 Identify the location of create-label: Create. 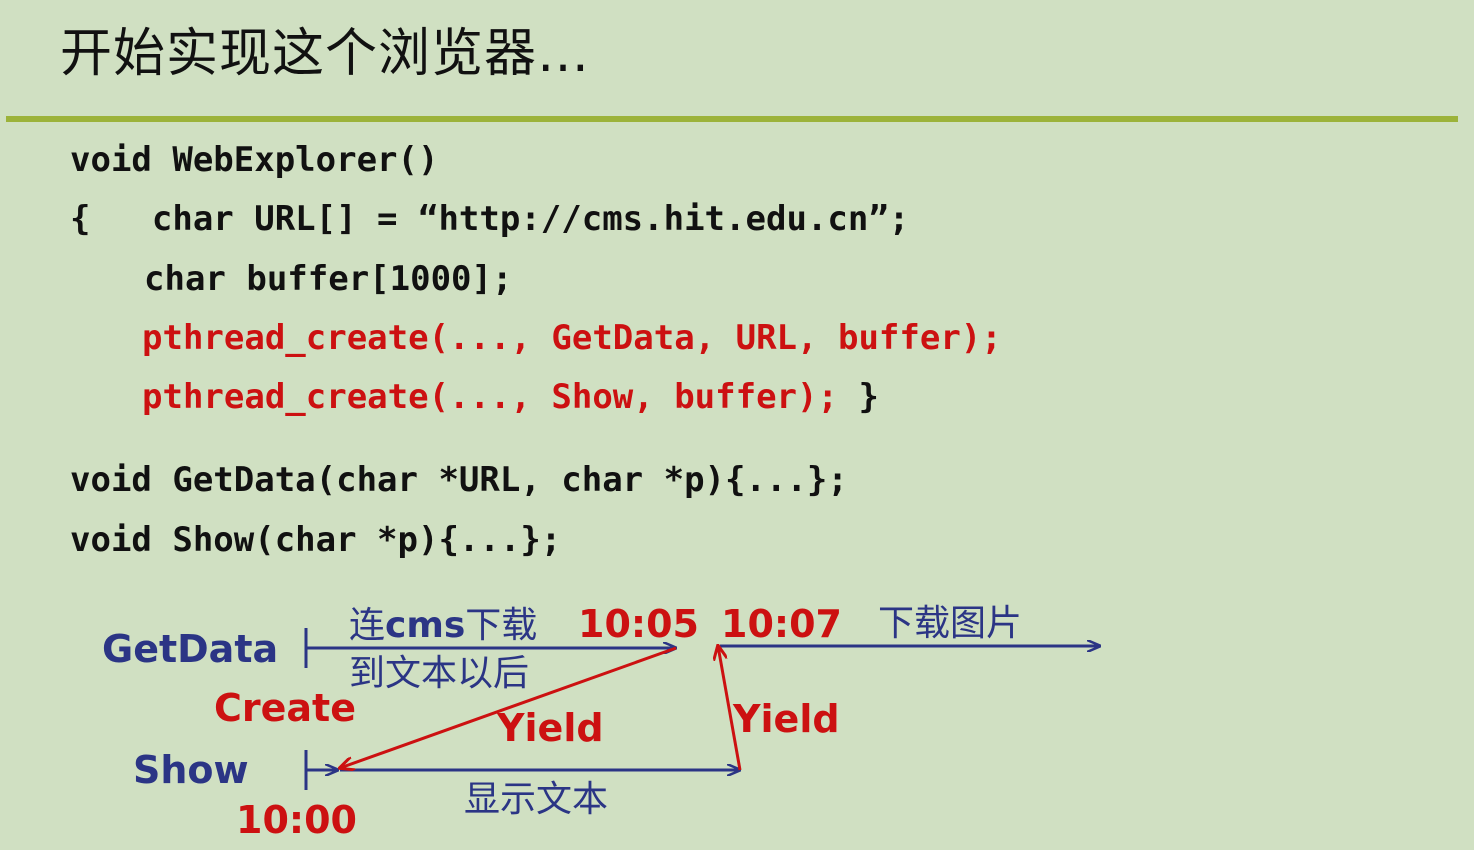
(285, 708).